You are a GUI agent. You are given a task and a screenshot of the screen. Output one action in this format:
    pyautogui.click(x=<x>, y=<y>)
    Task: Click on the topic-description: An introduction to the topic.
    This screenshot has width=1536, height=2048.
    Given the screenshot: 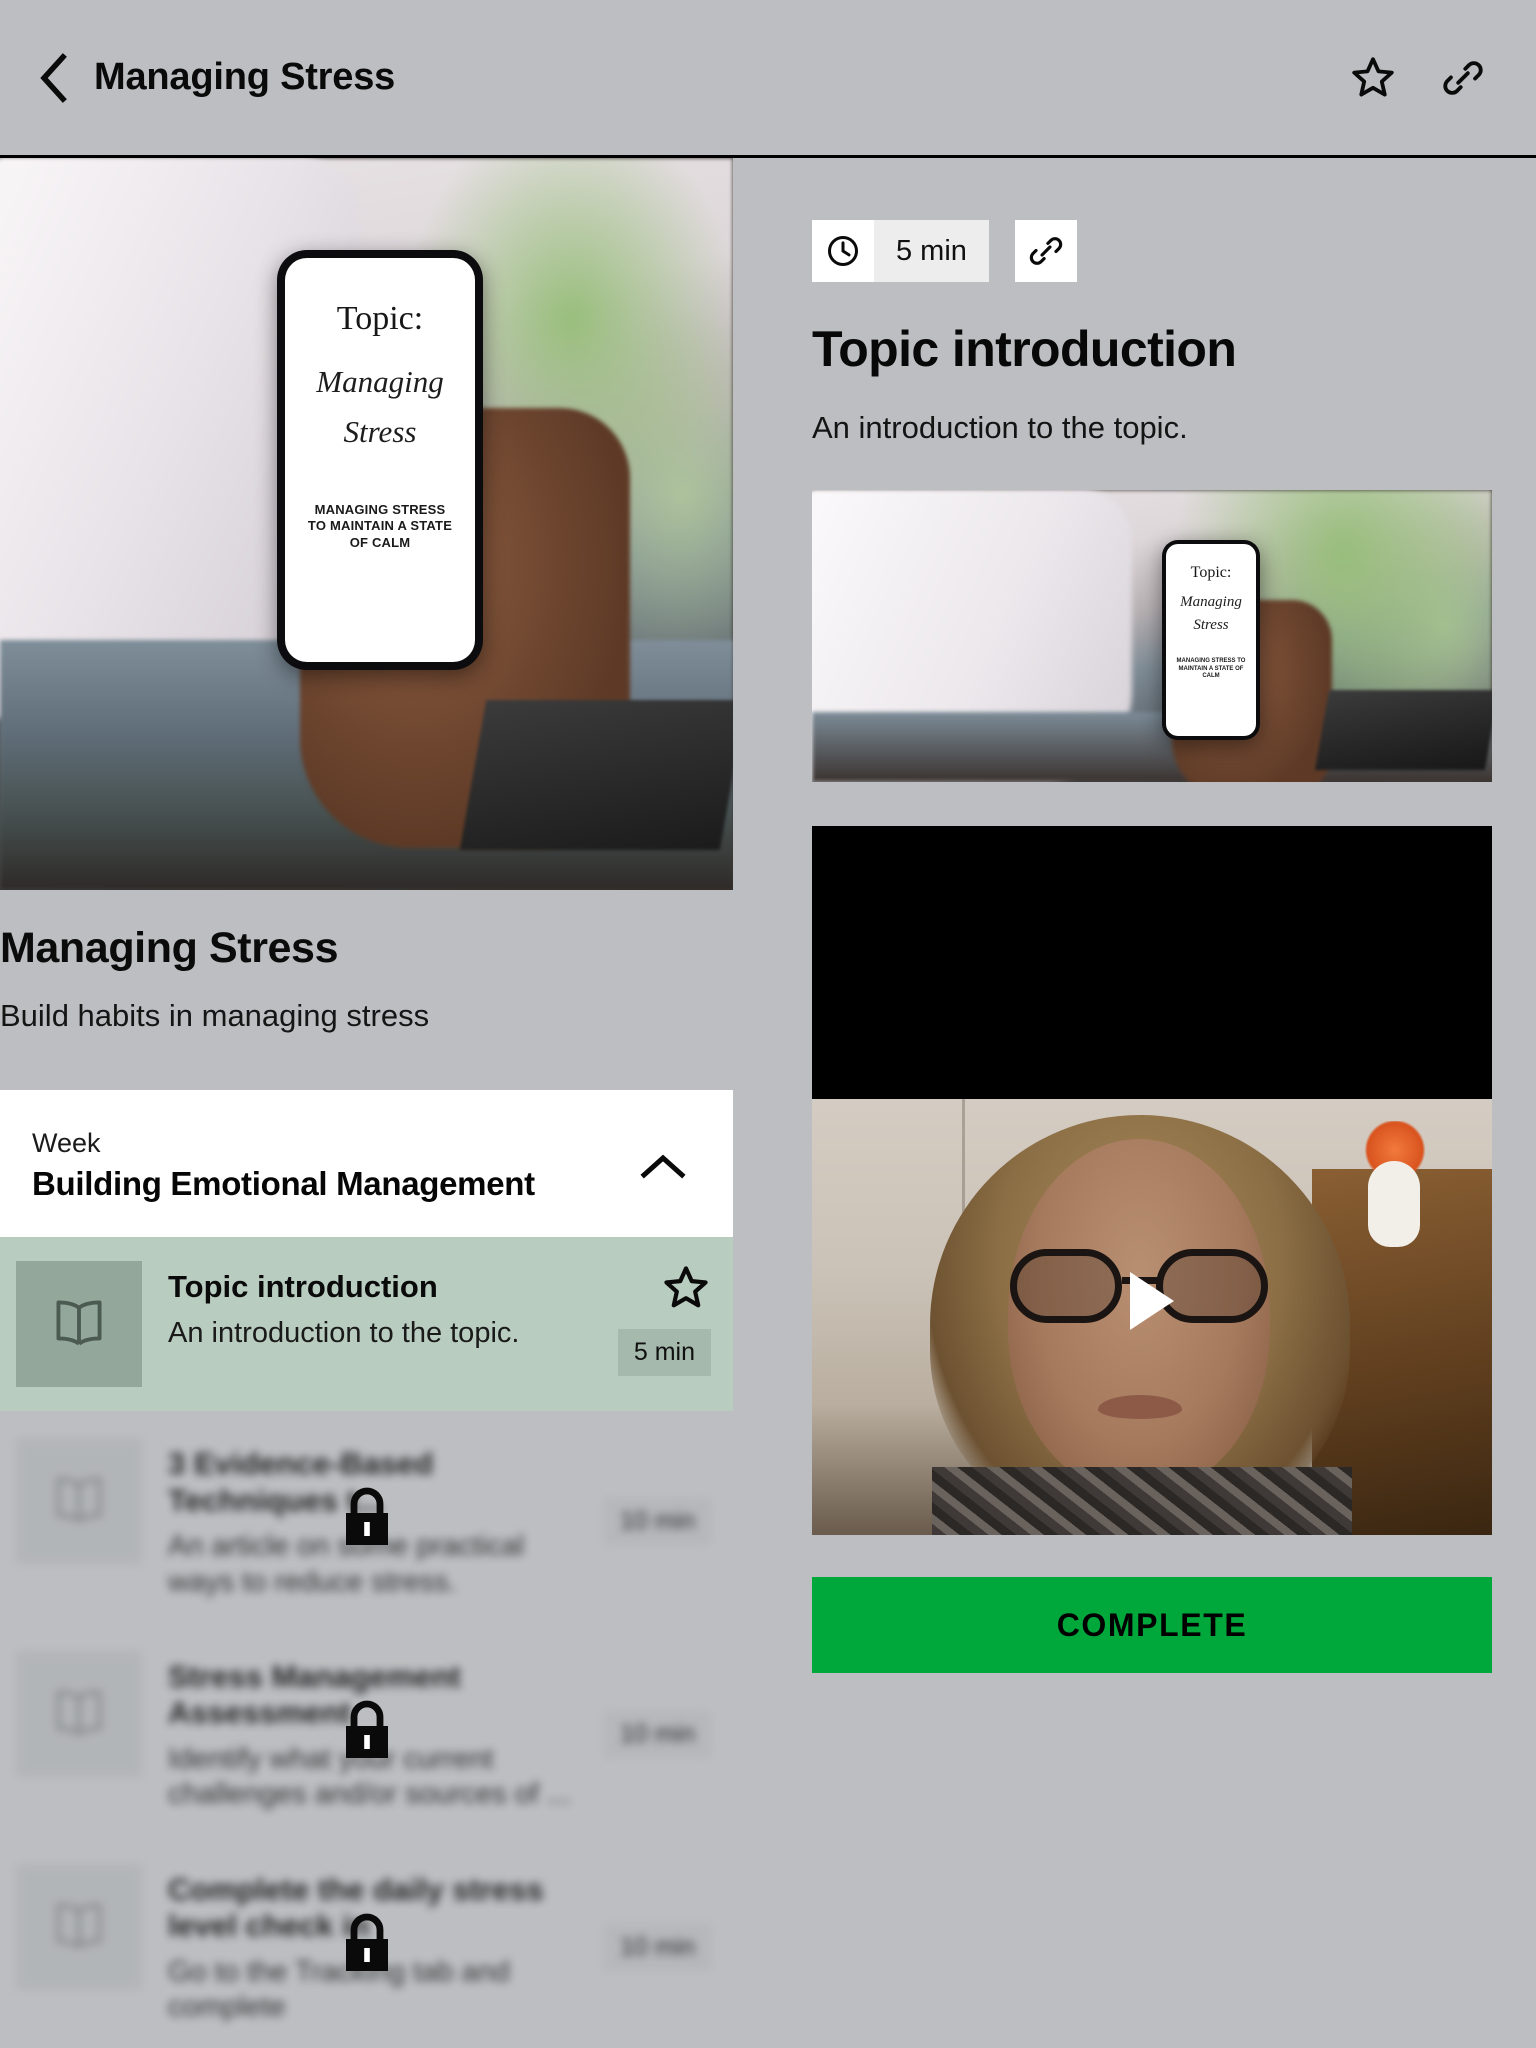 What is the action you would take?
    pyautogui.click(x=344, y=1332)
    